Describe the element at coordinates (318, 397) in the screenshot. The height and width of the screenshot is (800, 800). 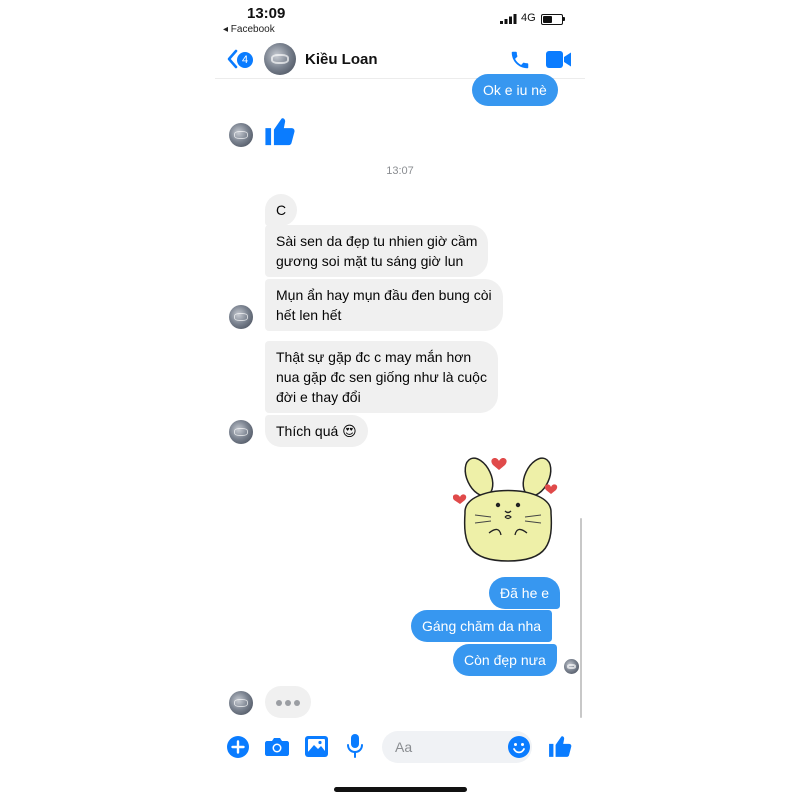
I see `message-line: đời e thay đổi` at that location.